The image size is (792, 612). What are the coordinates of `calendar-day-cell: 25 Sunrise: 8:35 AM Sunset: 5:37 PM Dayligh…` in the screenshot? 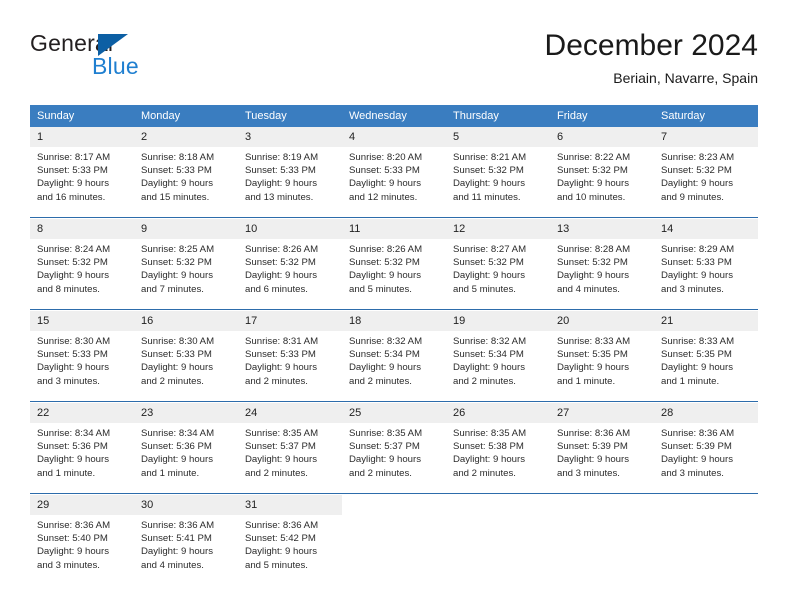 It's located at (394, 448).